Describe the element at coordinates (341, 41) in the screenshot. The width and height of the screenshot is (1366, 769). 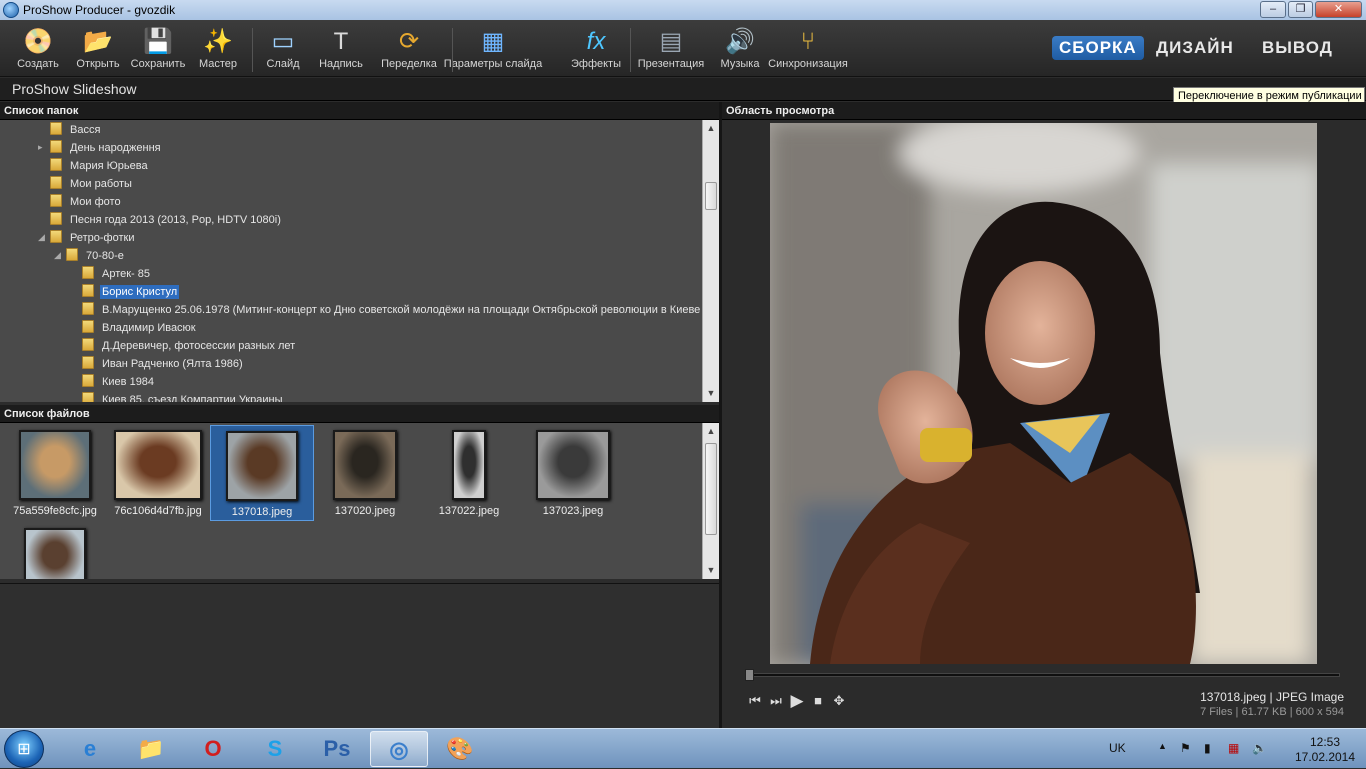
I see `caption-icon: T` at that location.